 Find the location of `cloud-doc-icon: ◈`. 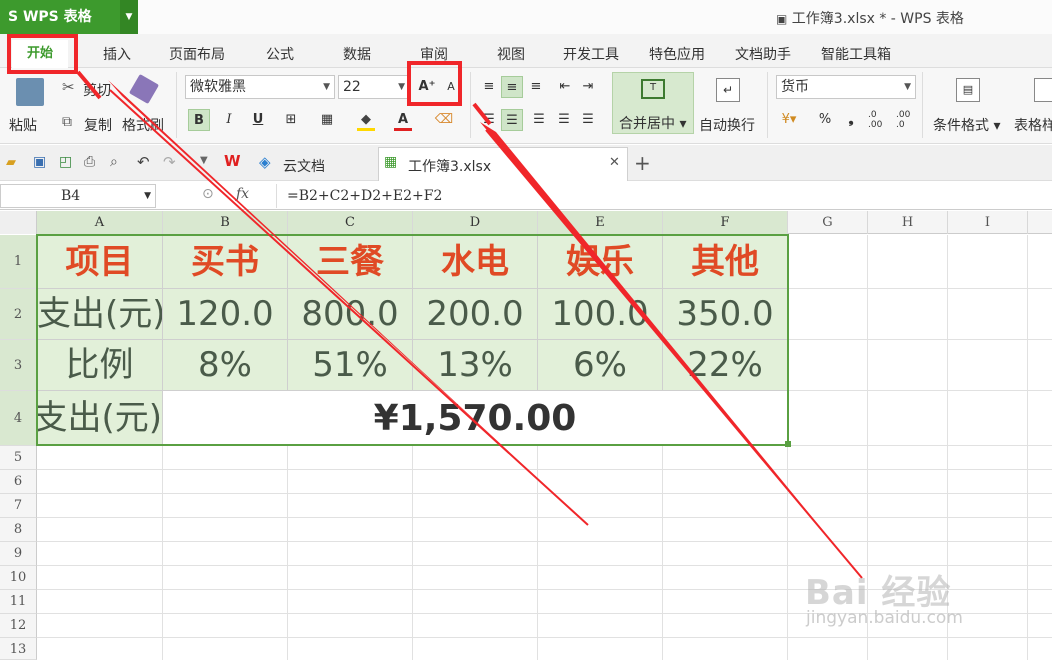

cloud-doc-icon: ◈ is located at coordinates (265, 162).